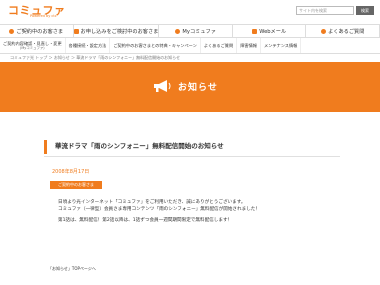 Image resolution: width=380 pixels, height=285 pixels. I want to click on nav-faq: よくあるご質問, so click(343, 31).